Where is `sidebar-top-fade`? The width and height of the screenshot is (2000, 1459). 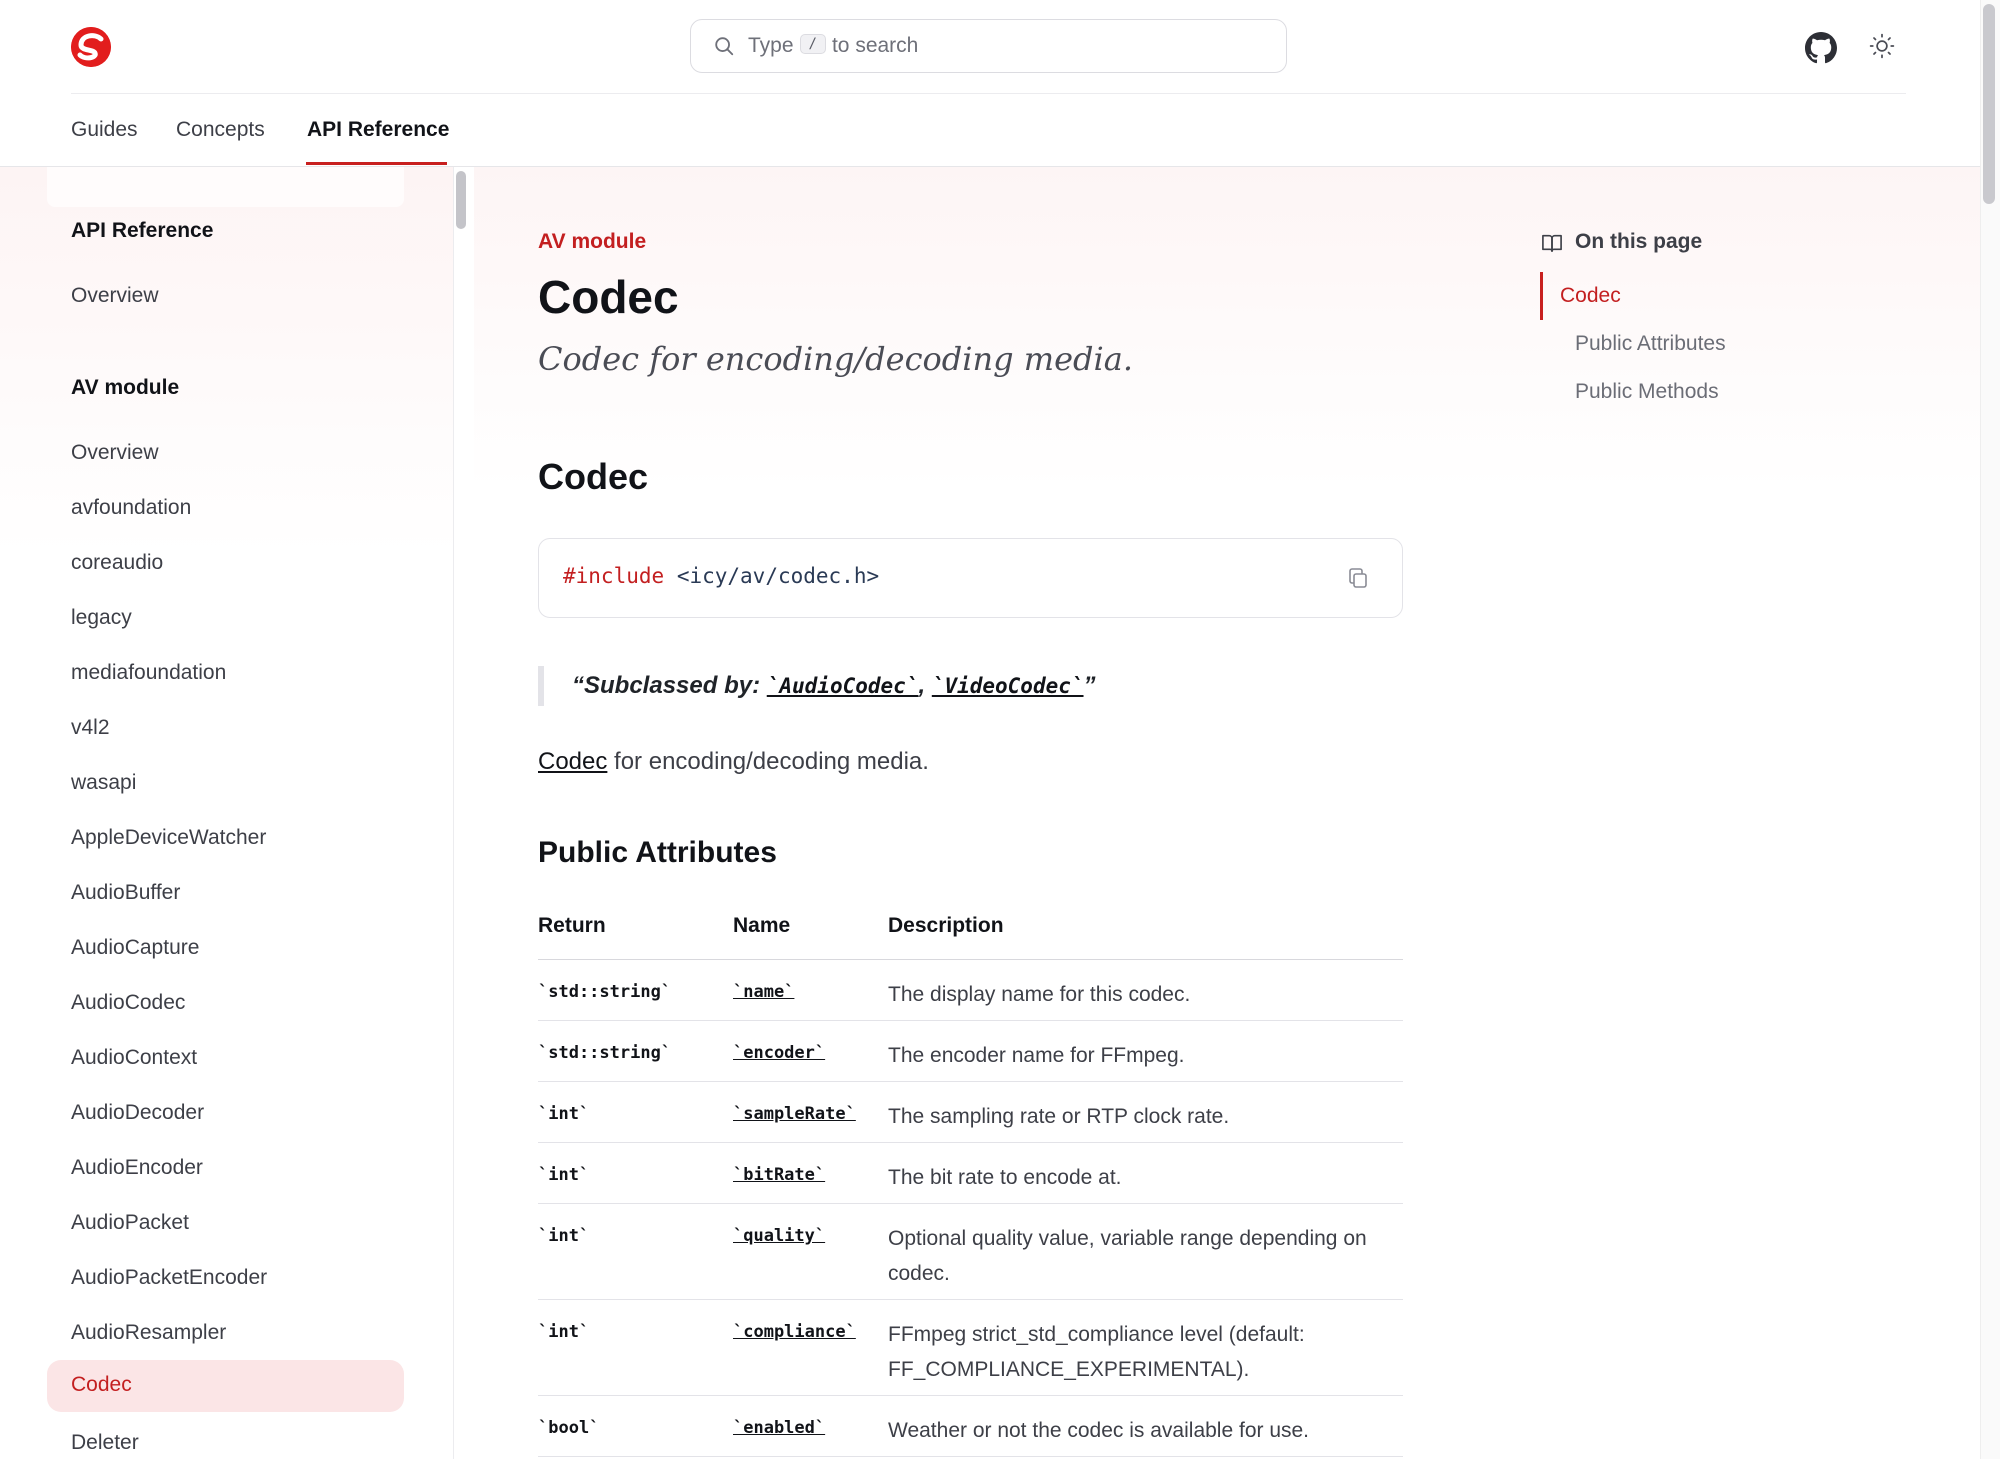 sidebar-top-fade is located at coordinates (225, 187).